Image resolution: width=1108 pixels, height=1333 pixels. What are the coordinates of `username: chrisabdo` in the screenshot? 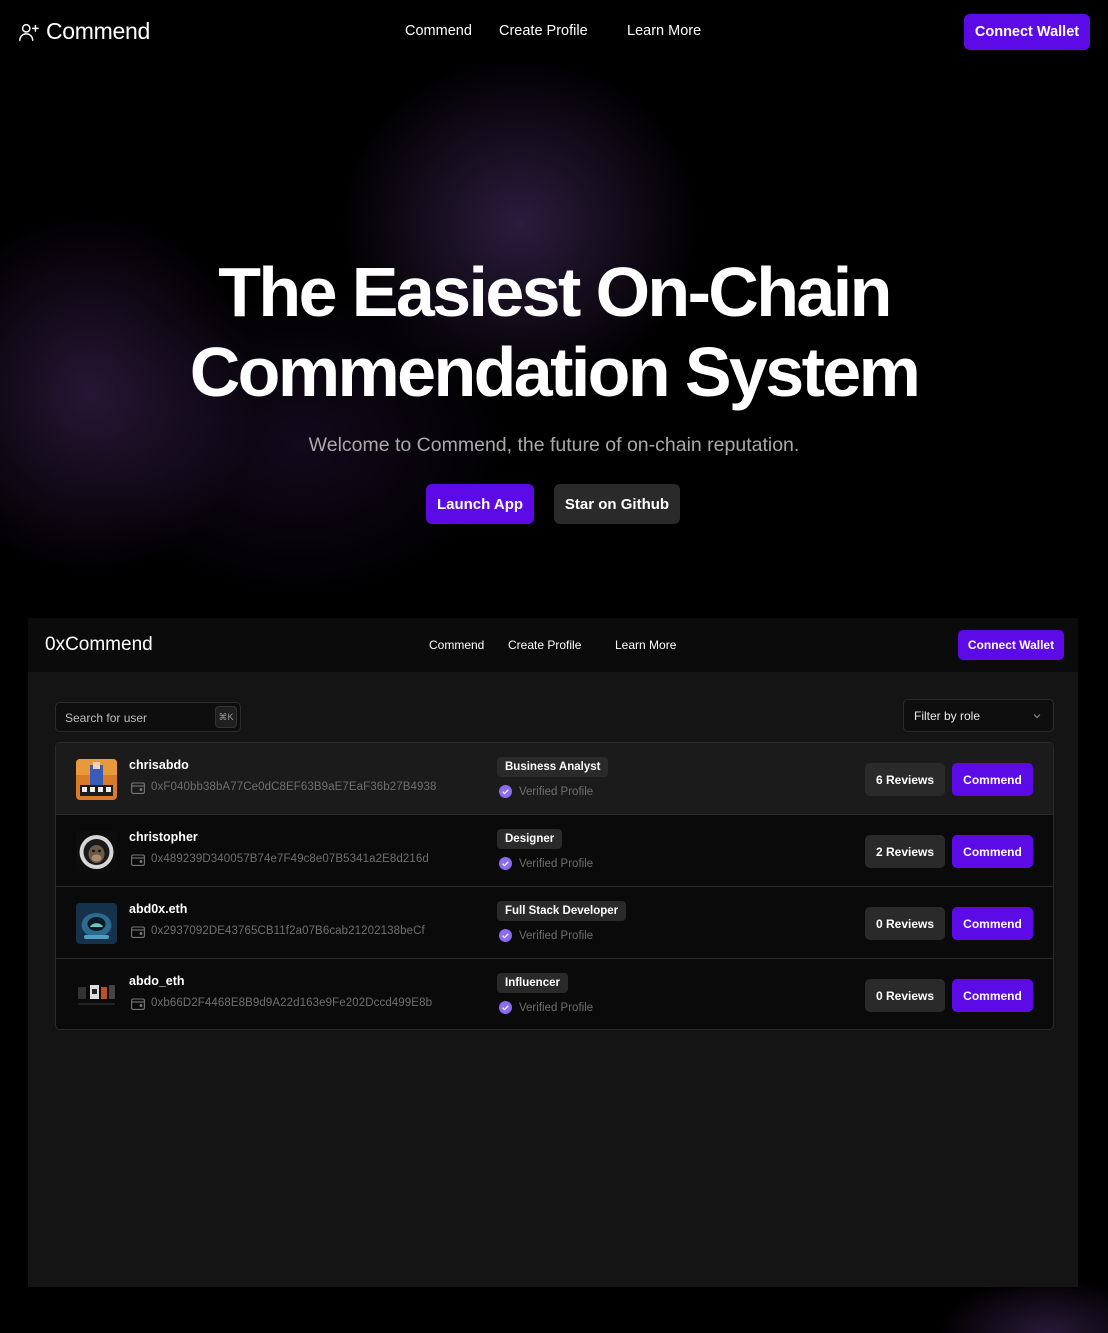 It's located at (159, 765).